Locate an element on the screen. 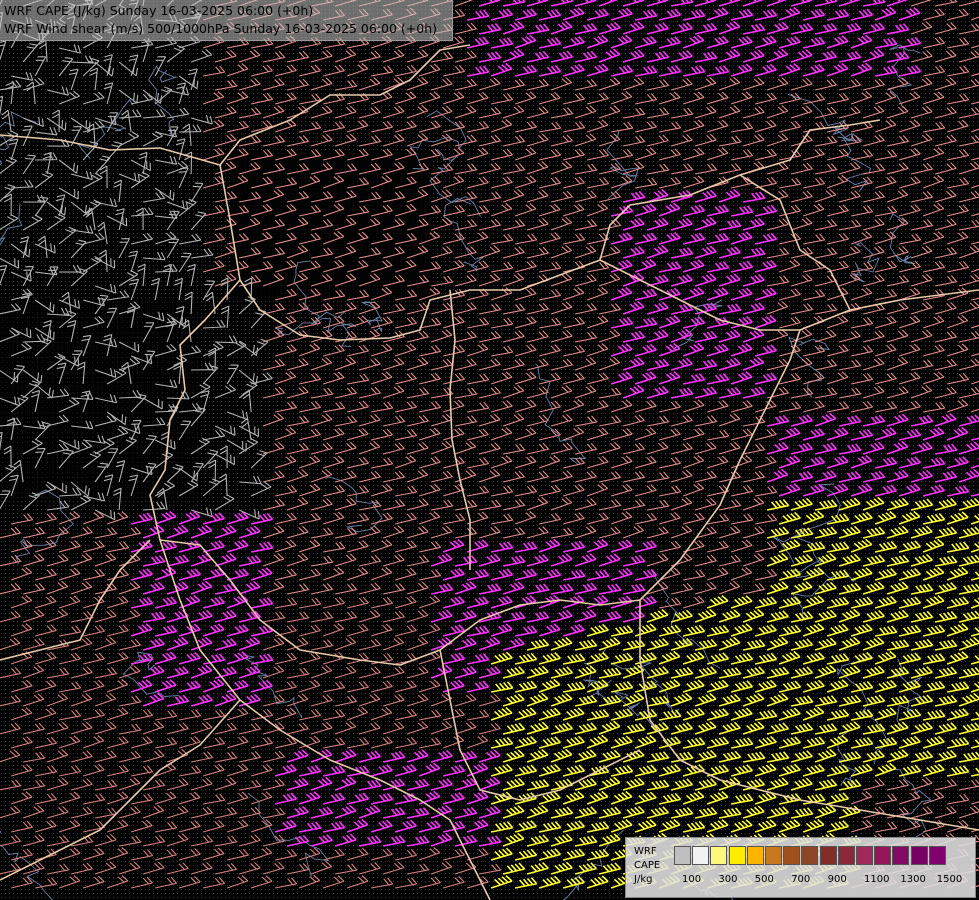 This screenshot has height=900, width=979. legend-tick: 1300 is located at coordinates (913, 879).